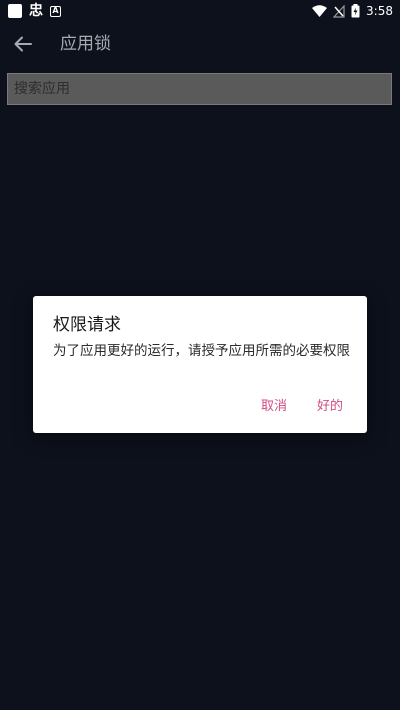 Image resolution: width=400 pixels, height=710 pixels. What do you see at coordinates (201, 351) in the screenshot?
I see `dialog-message: 为了应用更好的运行，请授予应用所需的必要权限` at bounding box center [201, 351].